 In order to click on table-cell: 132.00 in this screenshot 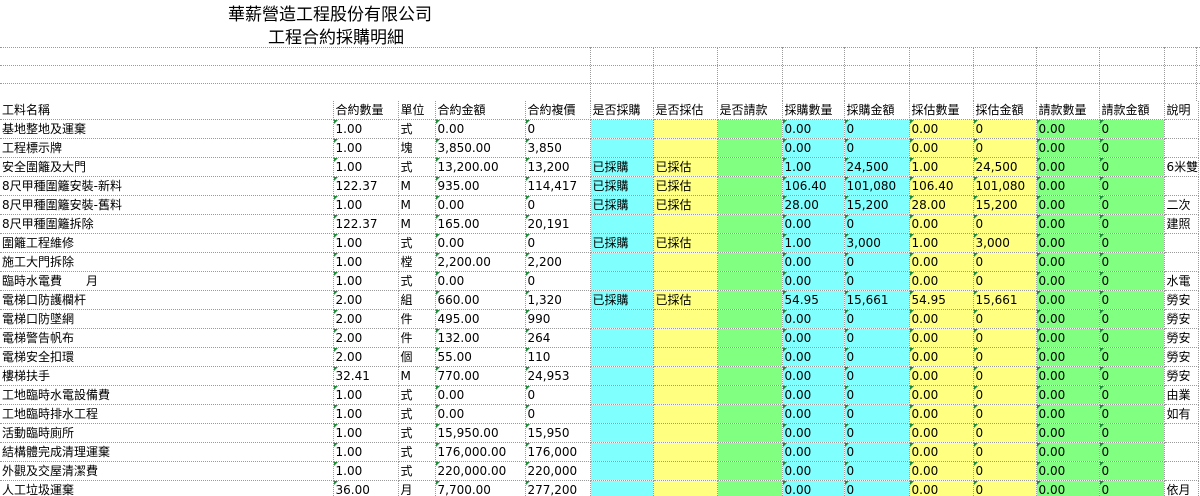, I will do `click(480, 338)`.